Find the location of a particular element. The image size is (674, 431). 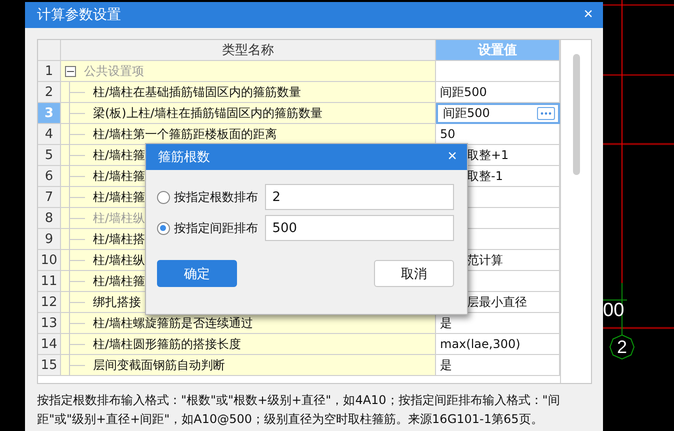

row-number: 6 is located at coordinates (49, 176).